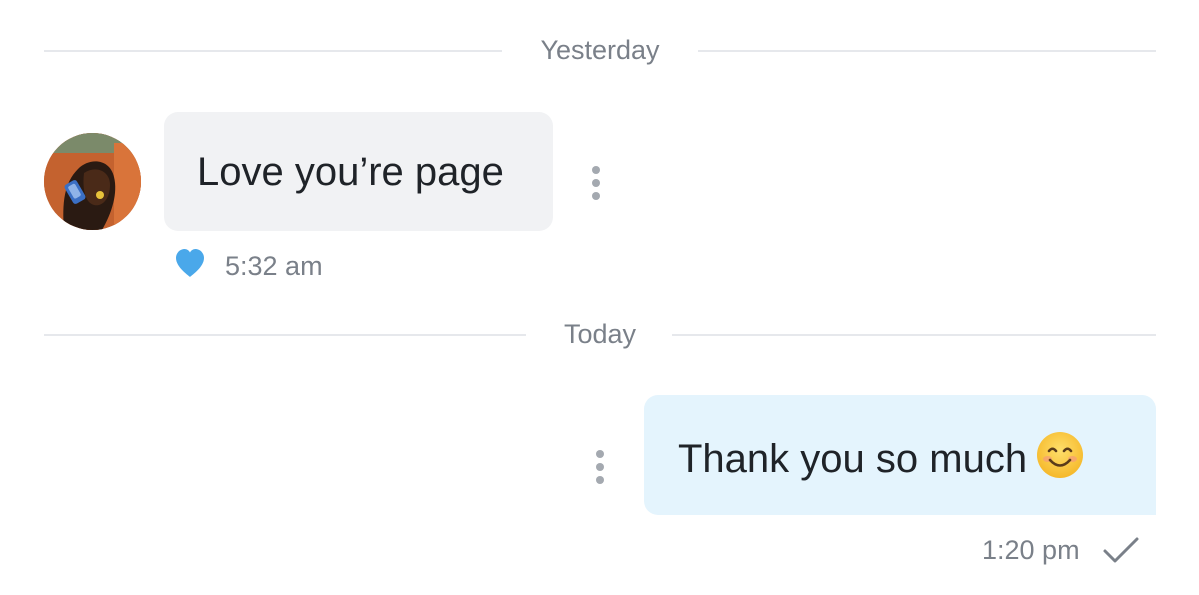 The image size is (1199, 595). I want to click on message-text: Love you’re page, so click(350, 172).